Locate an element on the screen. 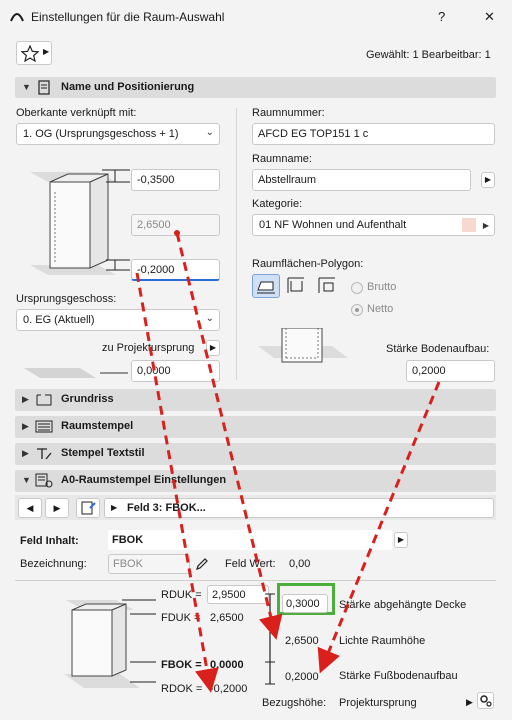  section-label: A0-Raumstempel Einstellungen is located at coordinates (144, 480).